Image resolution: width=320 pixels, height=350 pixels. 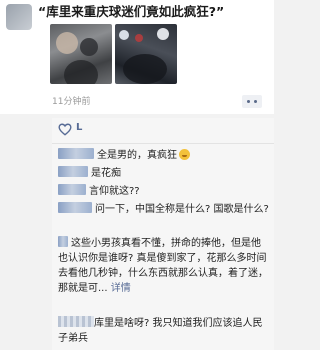 What do you see at coordinates (19, 17) in the screenshot?
I see `avatar` at bounding box center [19, 17].